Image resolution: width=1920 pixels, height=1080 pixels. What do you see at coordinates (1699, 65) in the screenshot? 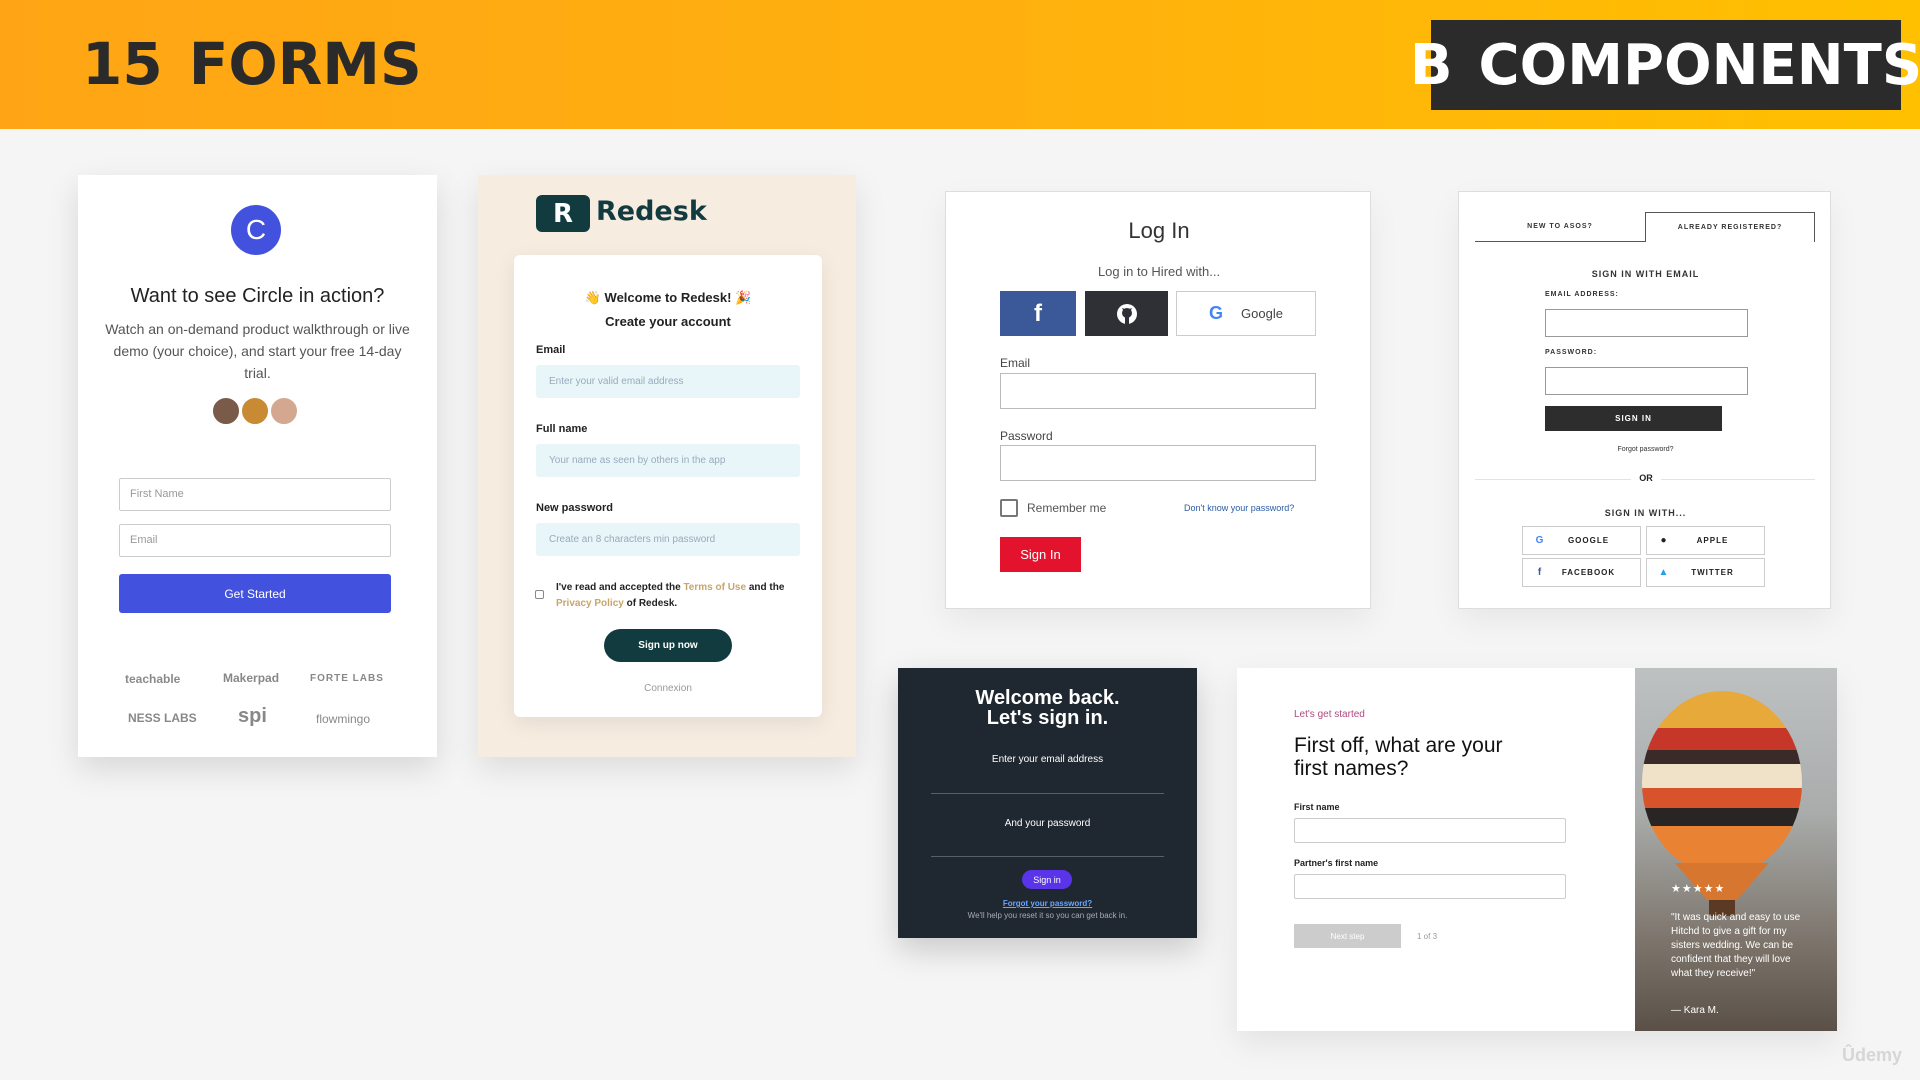
I see `section-title: COMPONENTS` at bounding box center [1699, 65].